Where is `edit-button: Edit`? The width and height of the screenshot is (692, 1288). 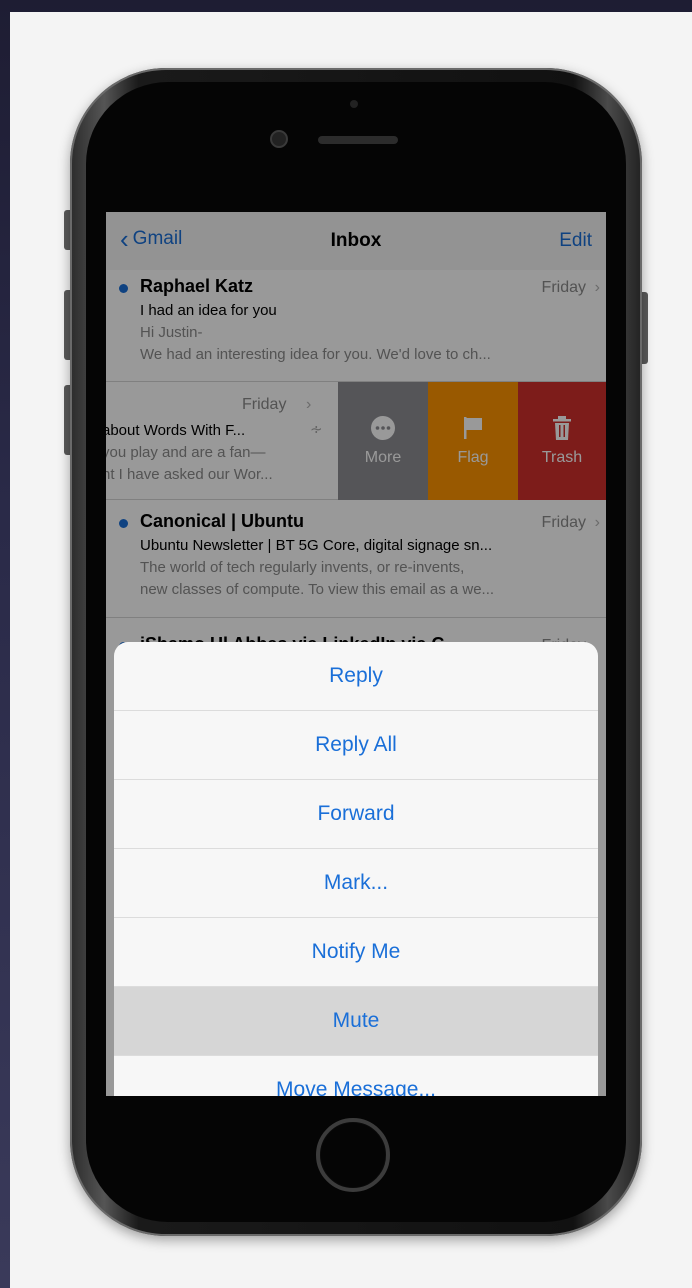 edit-button: Edit is located at coordinates (575, 241).